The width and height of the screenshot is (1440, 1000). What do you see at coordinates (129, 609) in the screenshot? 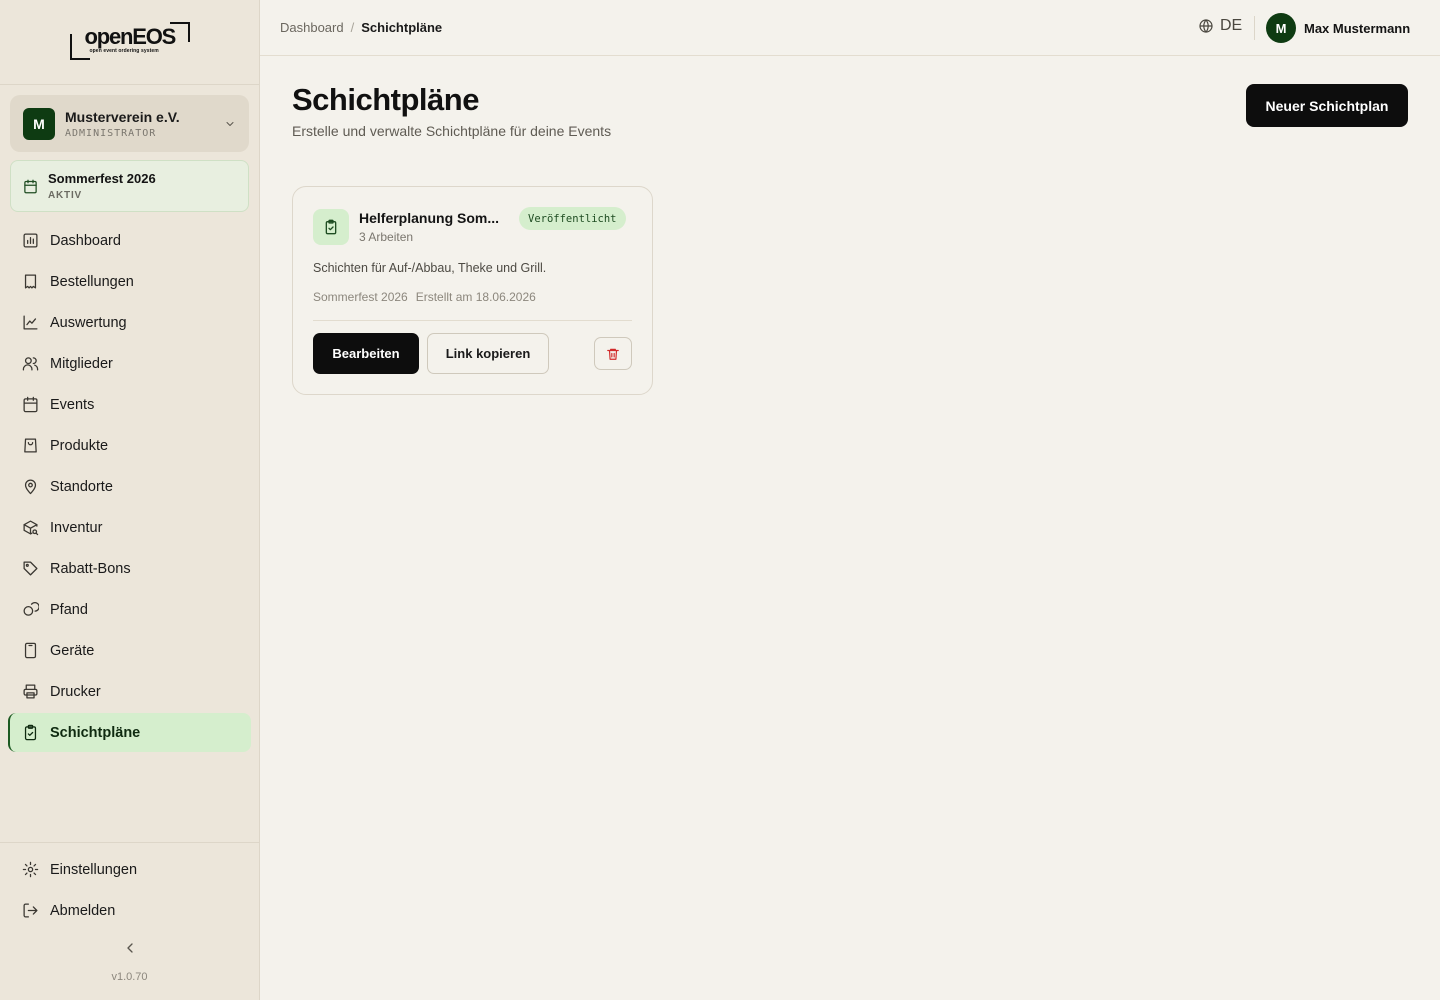
I see `nav-item-pfand: Pfand` at bounding box center [129, 609].